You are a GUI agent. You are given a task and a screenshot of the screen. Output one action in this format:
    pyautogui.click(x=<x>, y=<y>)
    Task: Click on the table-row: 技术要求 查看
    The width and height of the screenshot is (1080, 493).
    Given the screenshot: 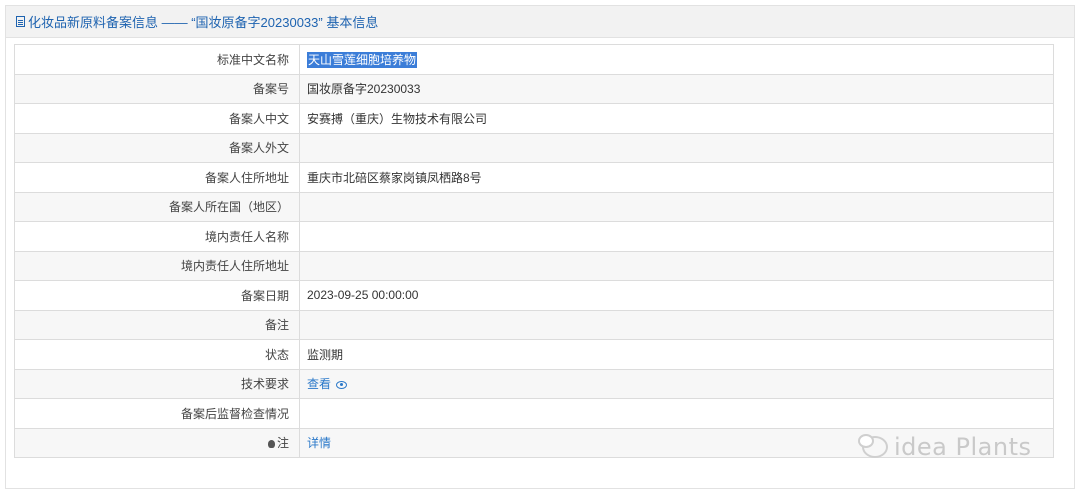 What is the action you would take?
    pyautogui.click(x=534, y=383)
    